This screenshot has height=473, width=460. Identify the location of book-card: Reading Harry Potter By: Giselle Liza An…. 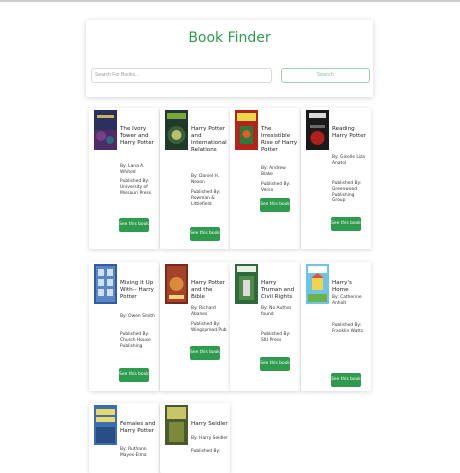
(336, 178).